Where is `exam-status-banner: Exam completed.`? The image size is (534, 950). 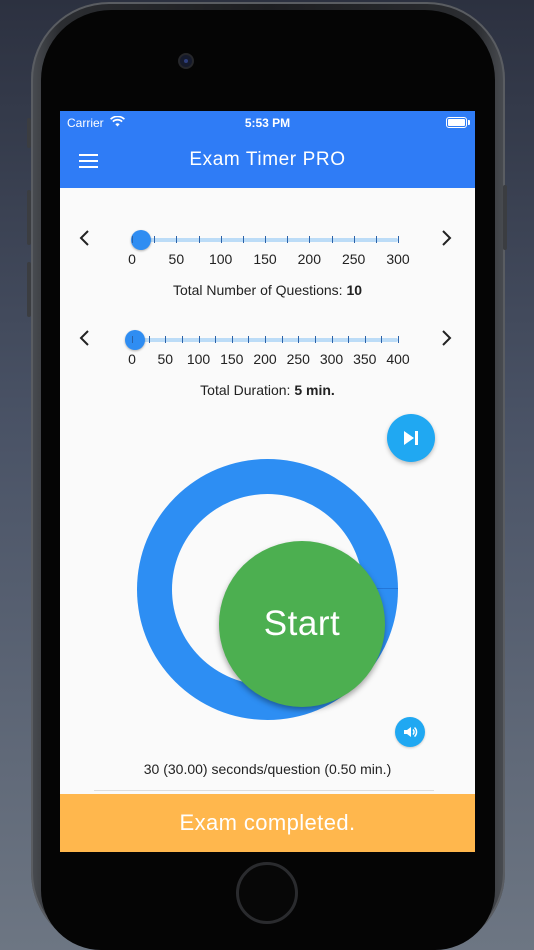
exam-status-banner: Exam completed. is located at coordinates (267, 823).